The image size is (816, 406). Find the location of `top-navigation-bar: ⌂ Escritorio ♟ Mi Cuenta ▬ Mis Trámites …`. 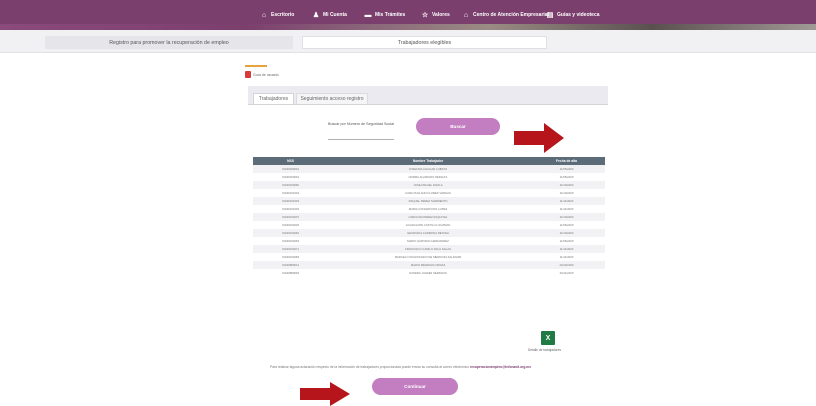

top-navigation-bar: ⌂ Escritorio ♟ Mi Cuenta ▬ Mis Trámites … is located at coordinates (408, 15).